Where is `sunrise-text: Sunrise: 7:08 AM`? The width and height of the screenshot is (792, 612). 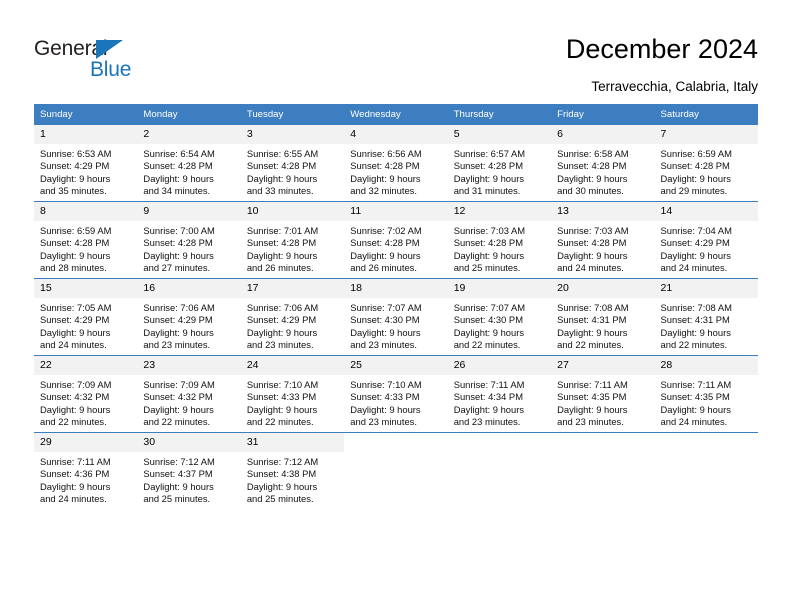 sunrise-text: Sunrise: 7:08 AM is located at coordinates (593, 307).